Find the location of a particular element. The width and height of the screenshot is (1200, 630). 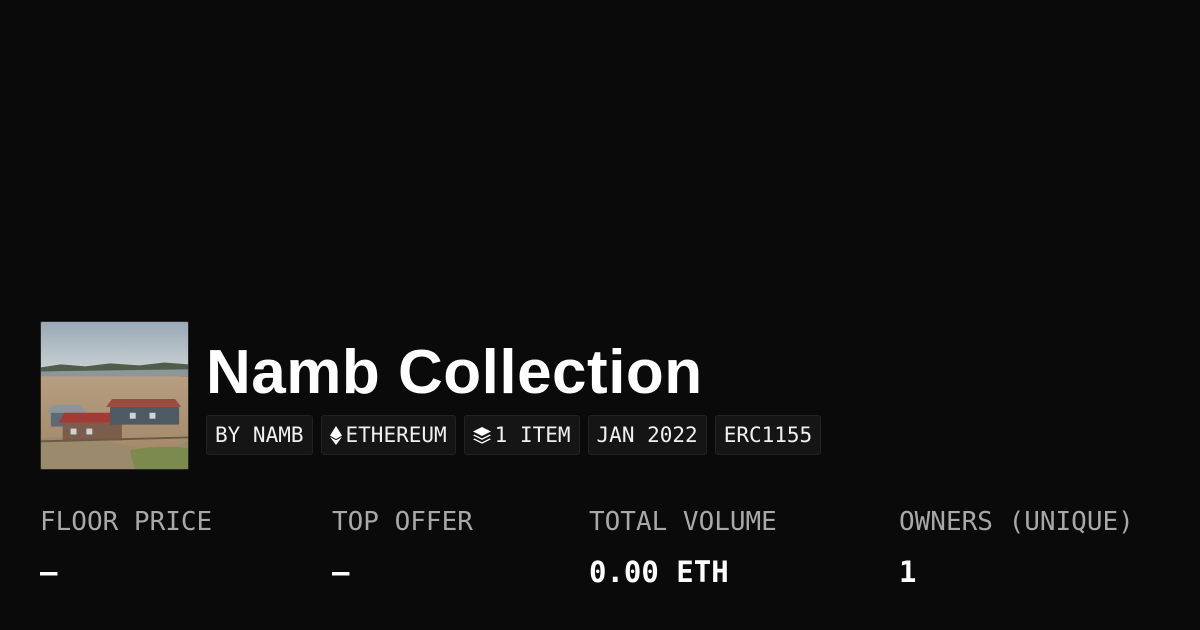

owners-stat: OWNERS (UNIQUE) 1 is located at coordinates (1016, 547).